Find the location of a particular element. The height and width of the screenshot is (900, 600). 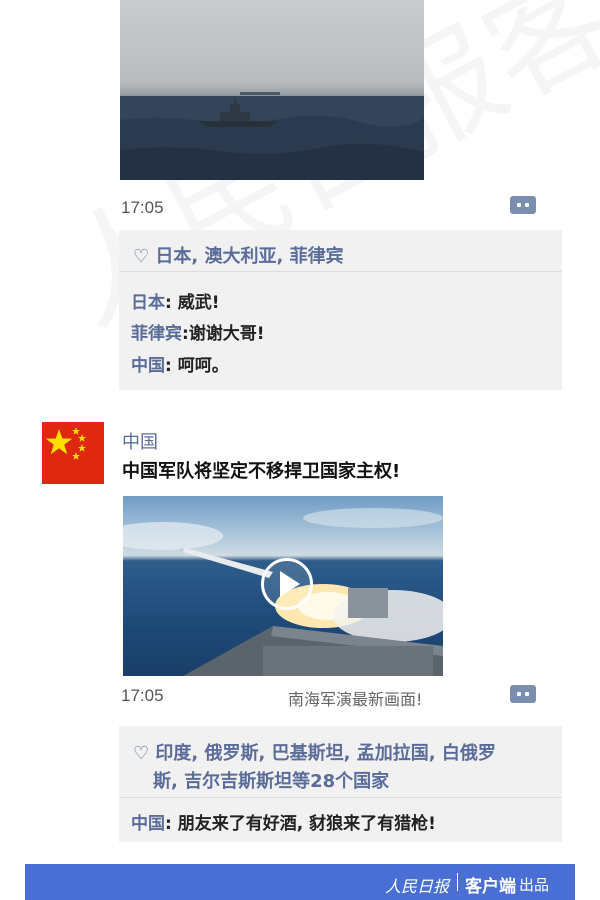

comment-row: 日本: 威武! is located at coordinates (175, 300).